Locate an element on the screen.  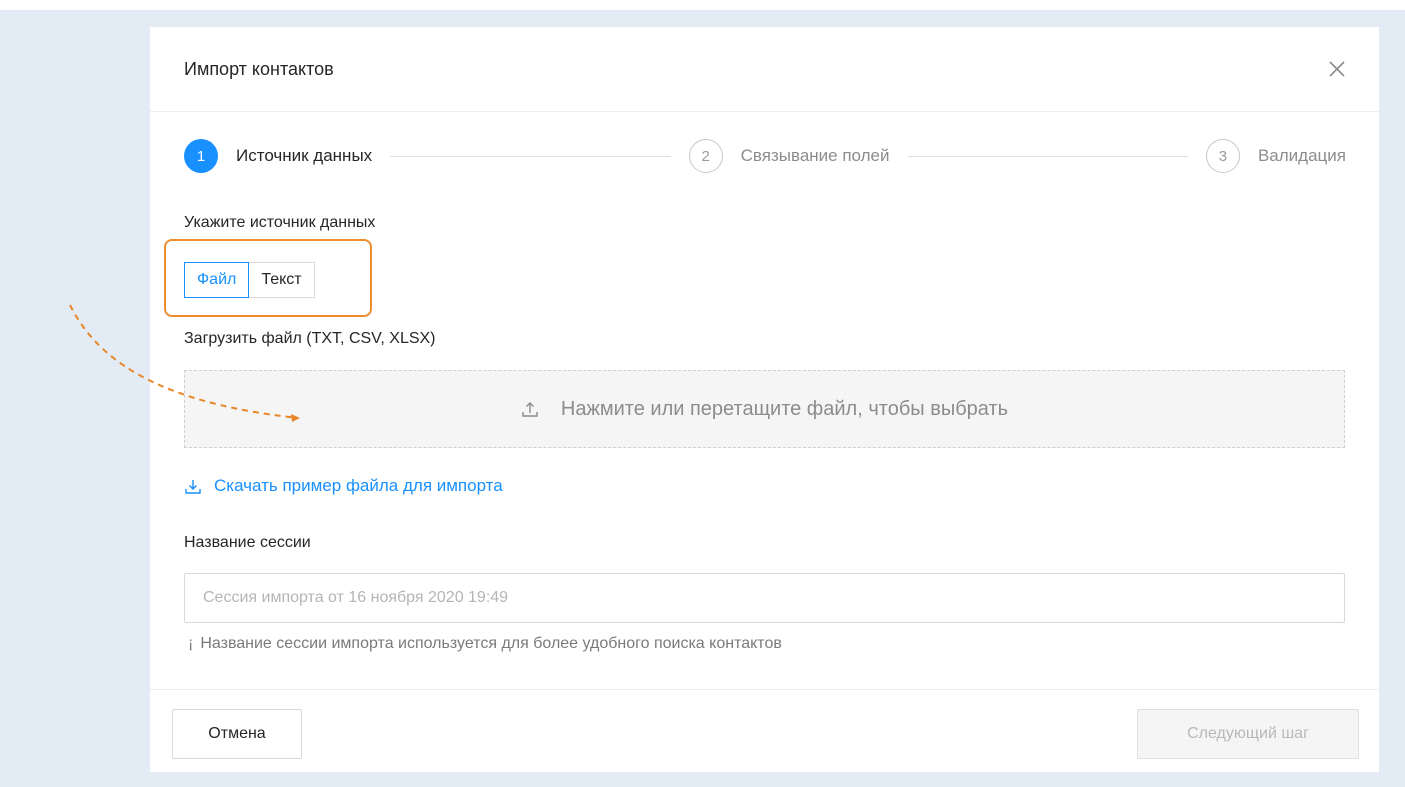
modal-title: Импорт контактов is located at coordinates (259, 68).